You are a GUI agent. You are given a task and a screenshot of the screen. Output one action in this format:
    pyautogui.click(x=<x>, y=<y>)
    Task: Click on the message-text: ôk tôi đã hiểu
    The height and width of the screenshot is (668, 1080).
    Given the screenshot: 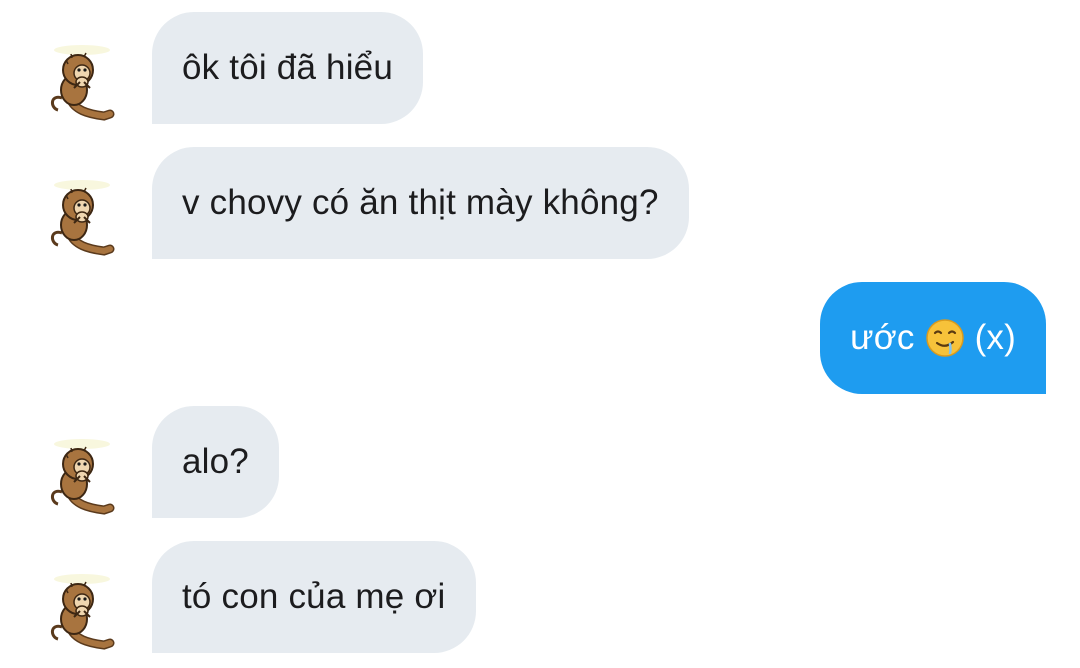 What is the action you would take?
    pyautogui.click(x=288, y=67)
    